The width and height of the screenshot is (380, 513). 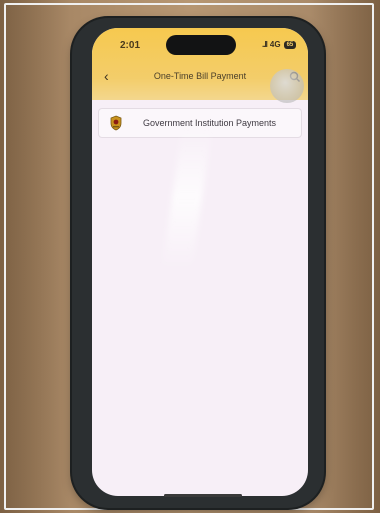 I want to click on battery-icon: 65, so click(x=290, y=44).